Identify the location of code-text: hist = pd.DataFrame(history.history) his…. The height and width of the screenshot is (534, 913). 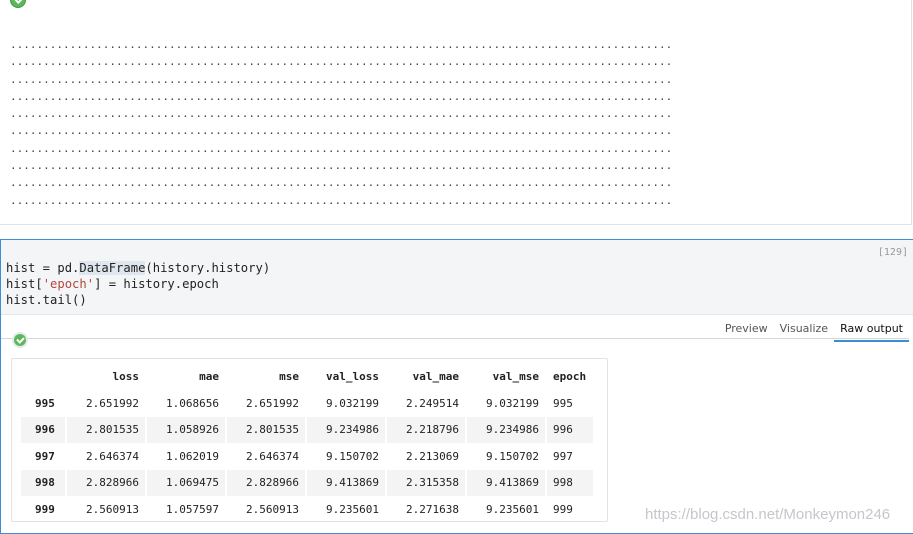
(138, 284).